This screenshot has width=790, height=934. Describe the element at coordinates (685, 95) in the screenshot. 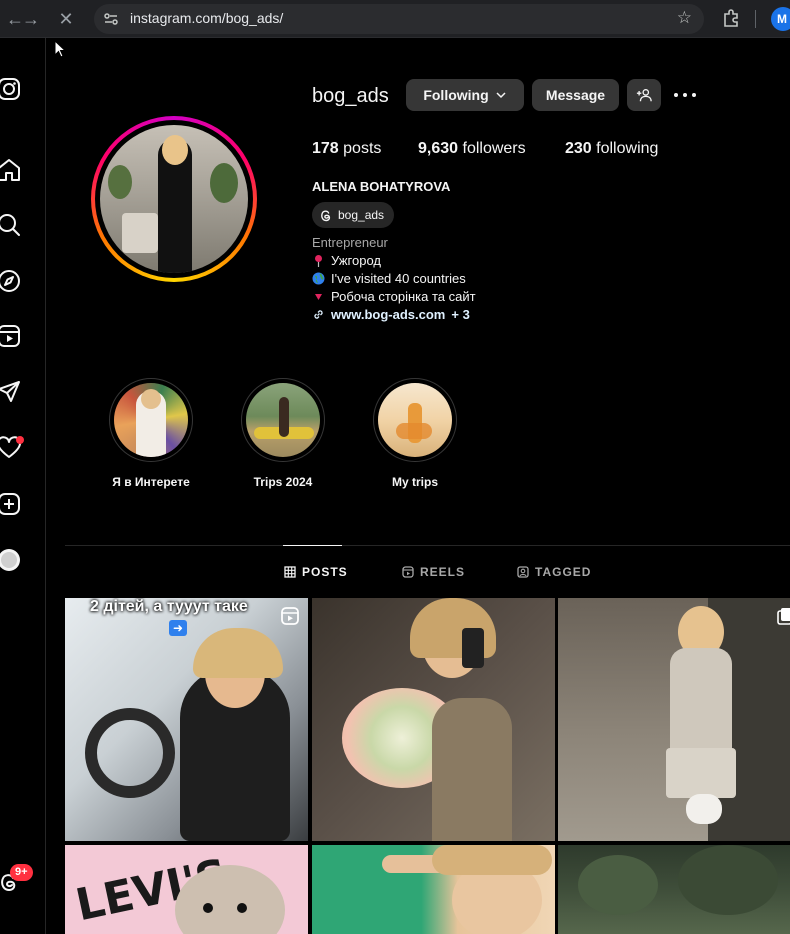

I see `more-options-icon` at that location.